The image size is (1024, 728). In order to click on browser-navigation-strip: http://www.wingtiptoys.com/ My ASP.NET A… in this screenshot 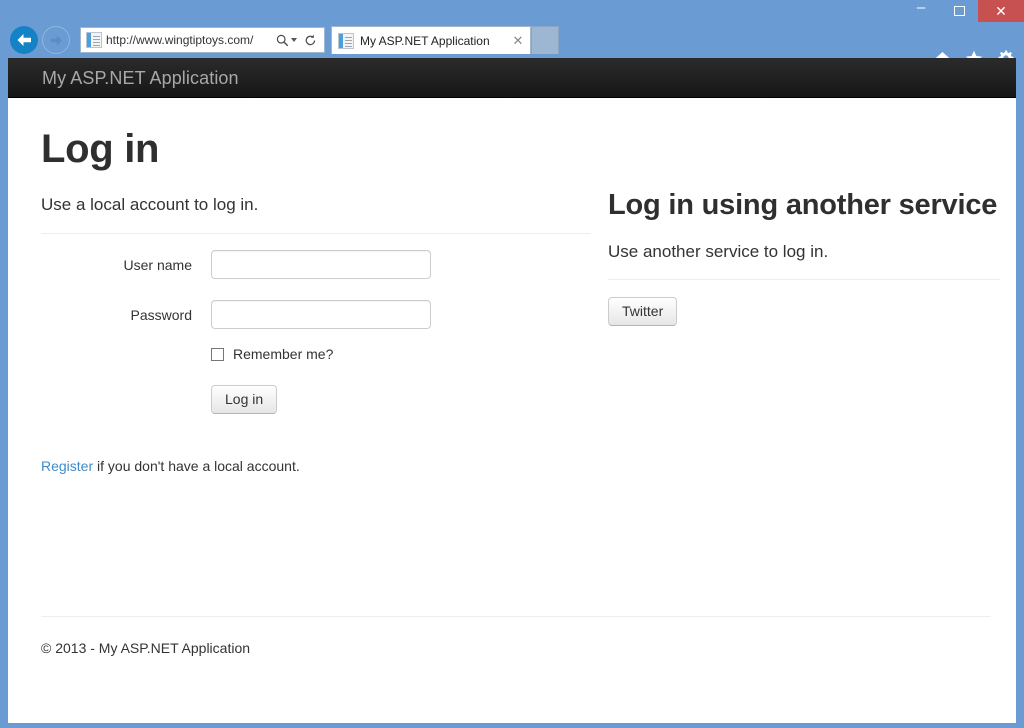, I will do `click(512, 44)`.